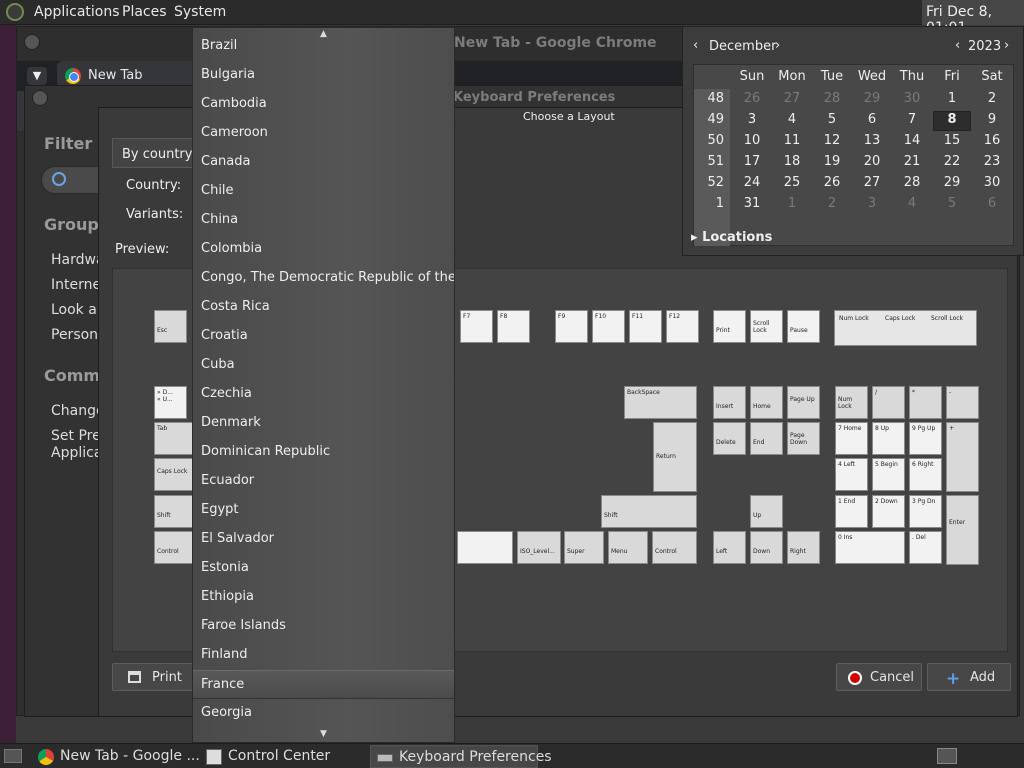 This screenshot has height=768, width=1024. What do you see at coordinates (992, 140) in the screenshot?
I see `calendar-day: 16` at bounding box center [992, 140].